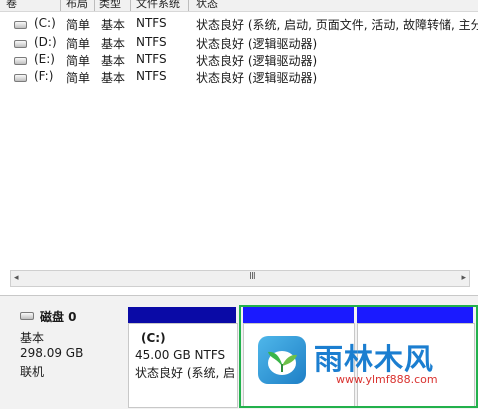 The height and width of the screenshot is (409, 478). Describe the element at coordinates (180, 355) in the screenshot. I see `partition-size-fs: 45.00 GB NTFS` at that location.